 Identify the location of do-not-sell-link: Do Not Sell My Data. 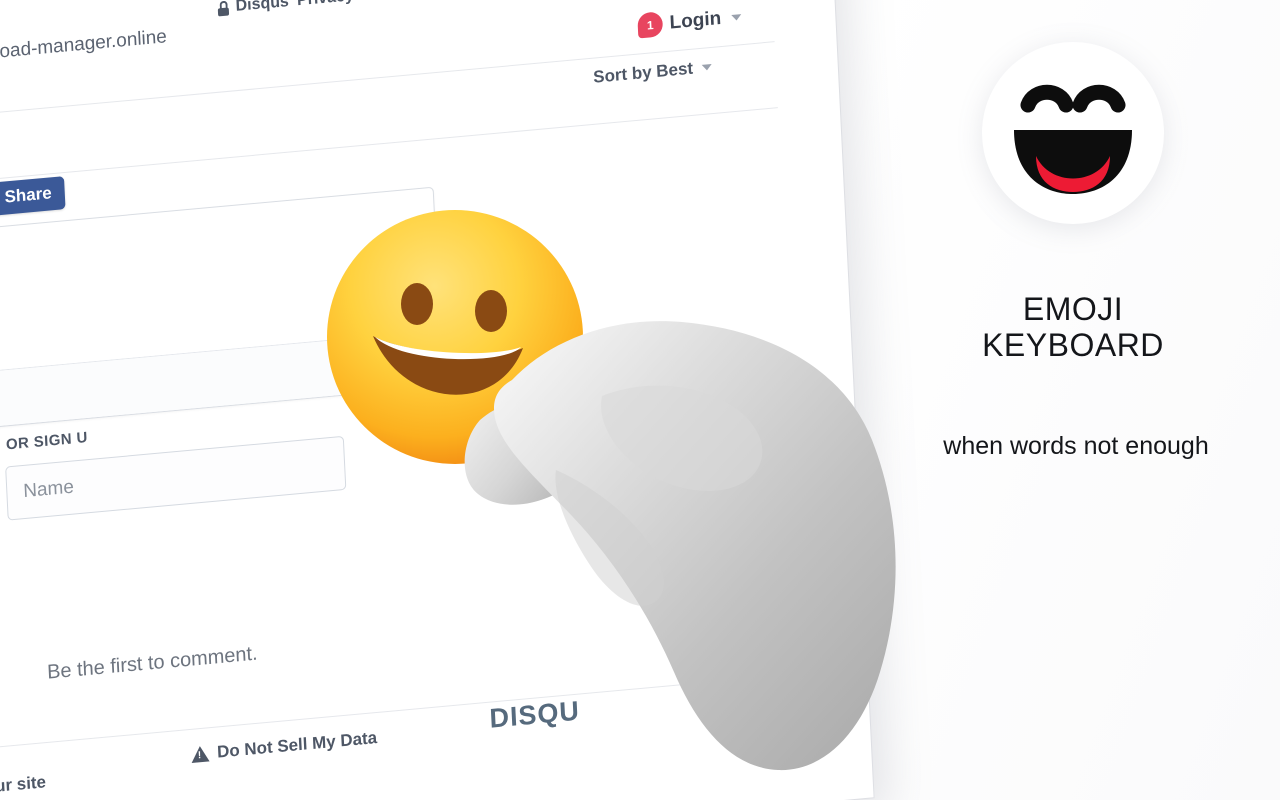
(284, 746).